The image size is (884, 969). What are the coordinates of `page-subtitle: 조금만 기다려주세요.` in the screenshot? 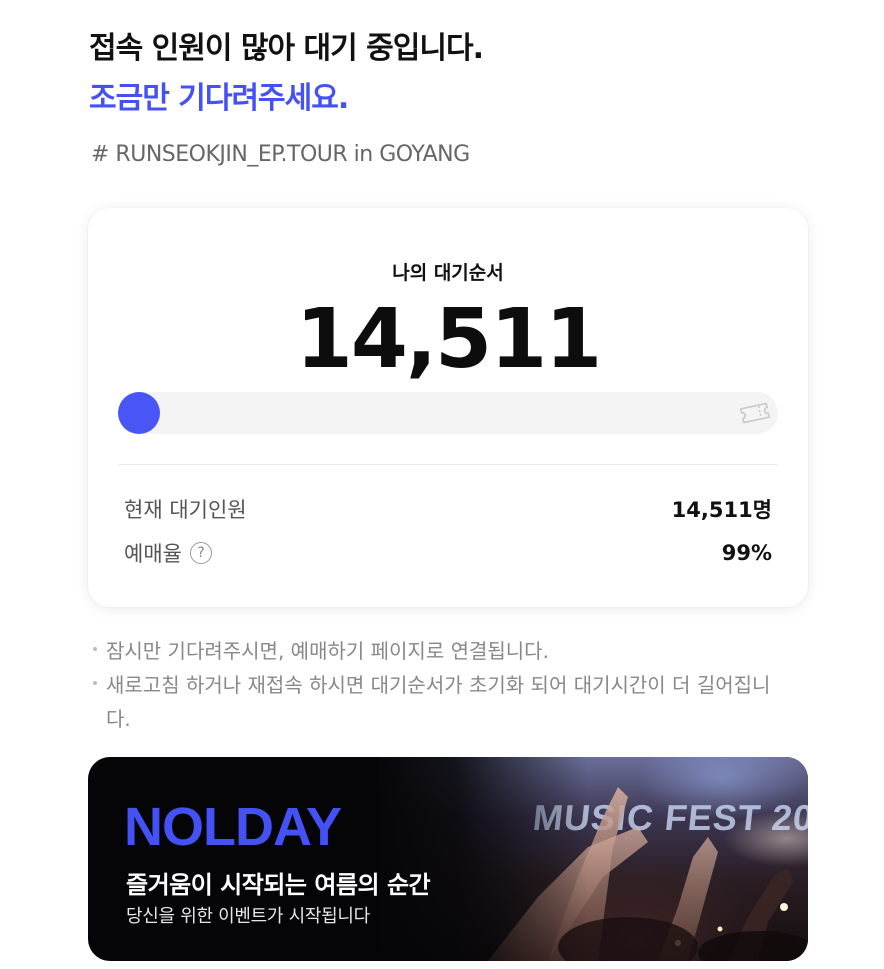 It's located at (219, 98).